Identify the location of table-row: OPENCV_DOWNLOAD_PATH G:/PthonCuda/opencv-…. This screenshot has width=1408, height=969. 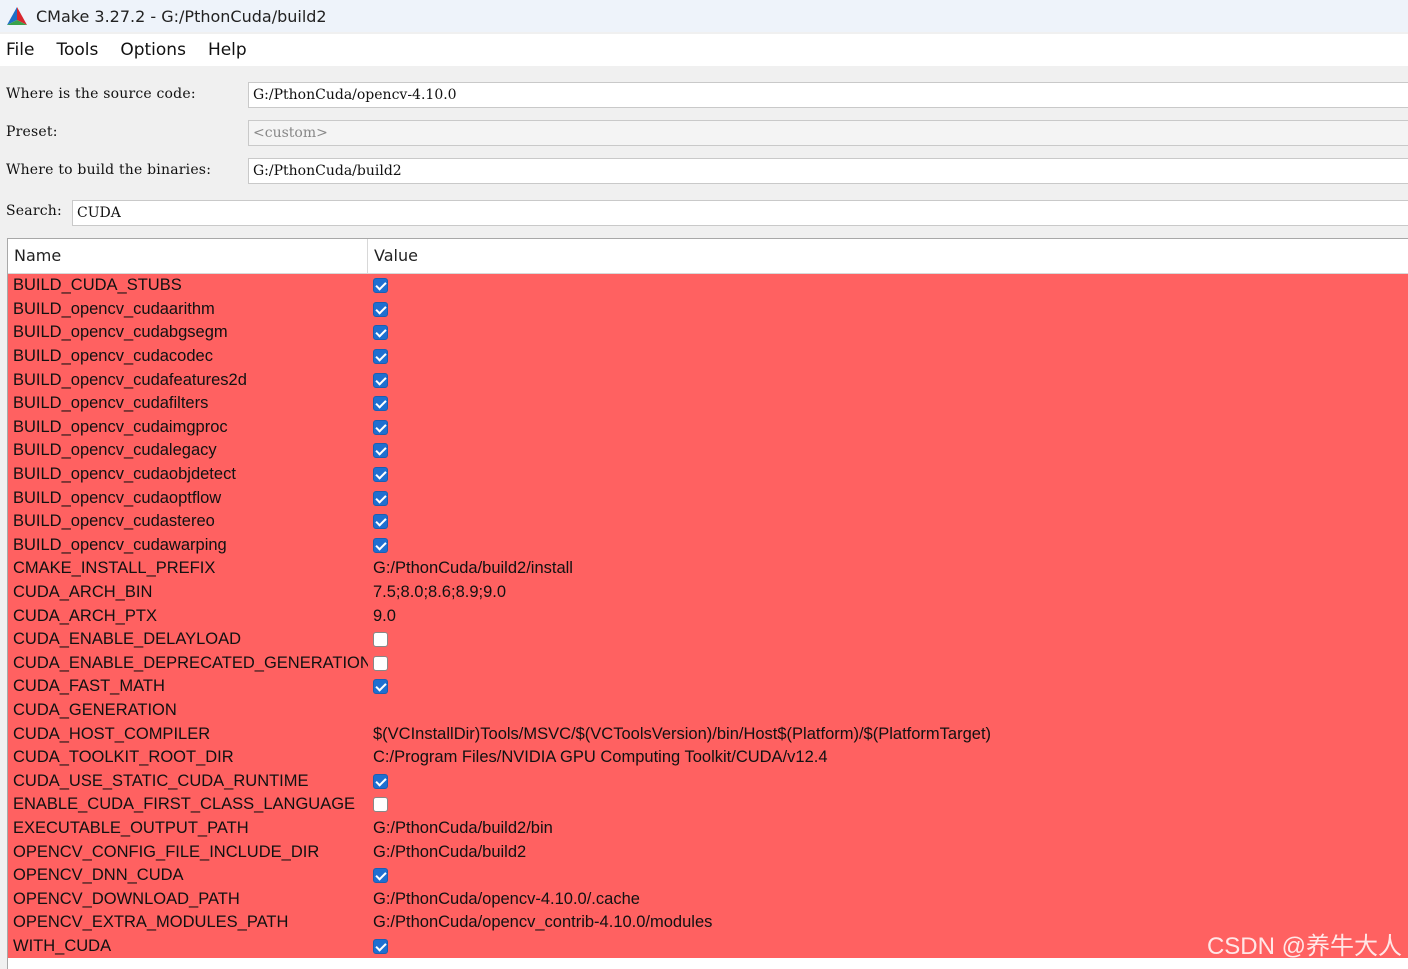
(708, 899).